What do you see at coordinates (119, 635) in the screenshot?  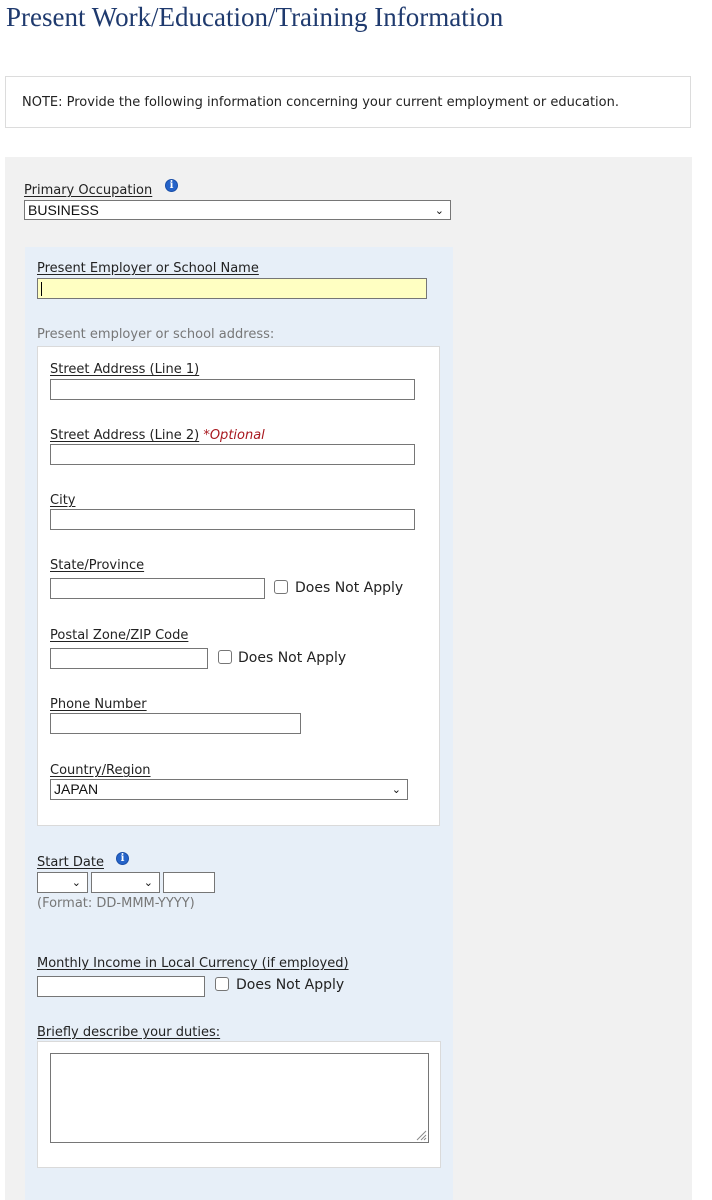 I see `postal-label: Postal Zone/ZIP Code` at bounding box center [119, 635].